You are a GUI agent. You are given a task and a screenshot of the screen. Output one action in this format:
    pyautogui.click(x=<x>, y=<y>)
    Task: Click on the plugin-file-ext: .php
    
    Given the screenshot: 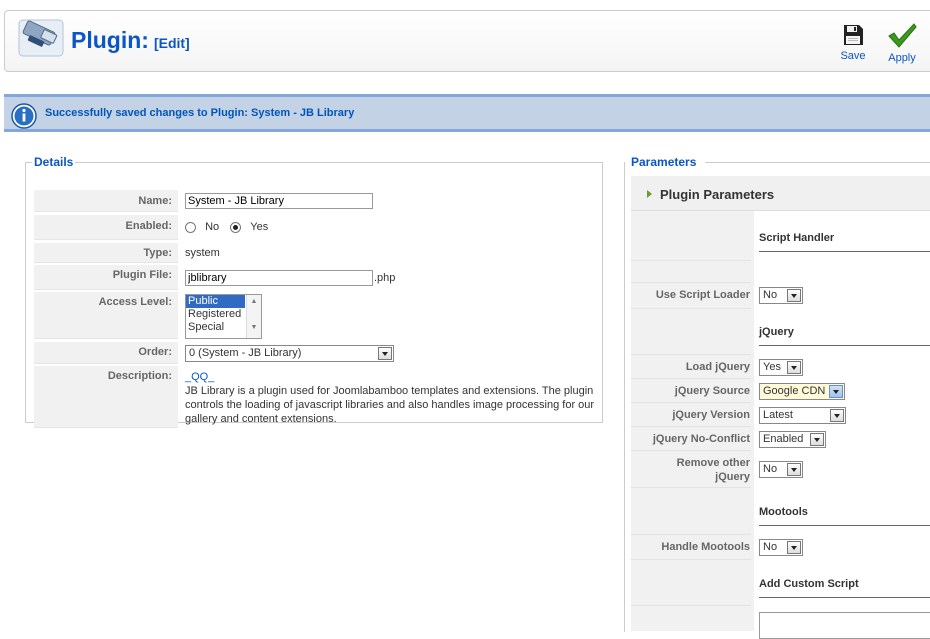 What is the action you would take?
    pyautogui.click(x=385, y=278)
    